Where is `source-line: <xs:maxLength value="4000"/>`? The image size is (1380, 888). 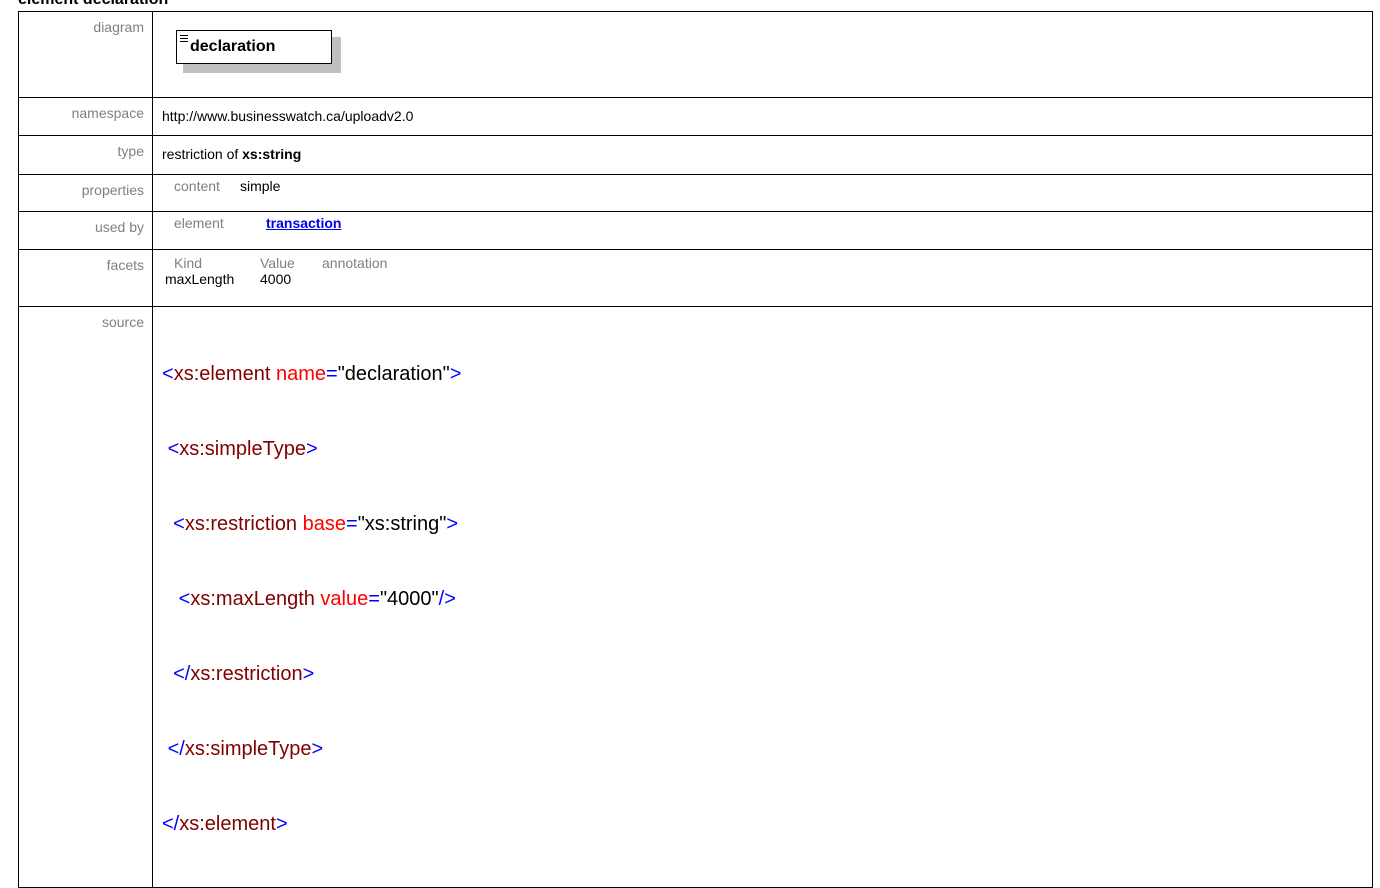
source-line: <xs:maxLength value="4000"/> is located at coordinates (317, 599).